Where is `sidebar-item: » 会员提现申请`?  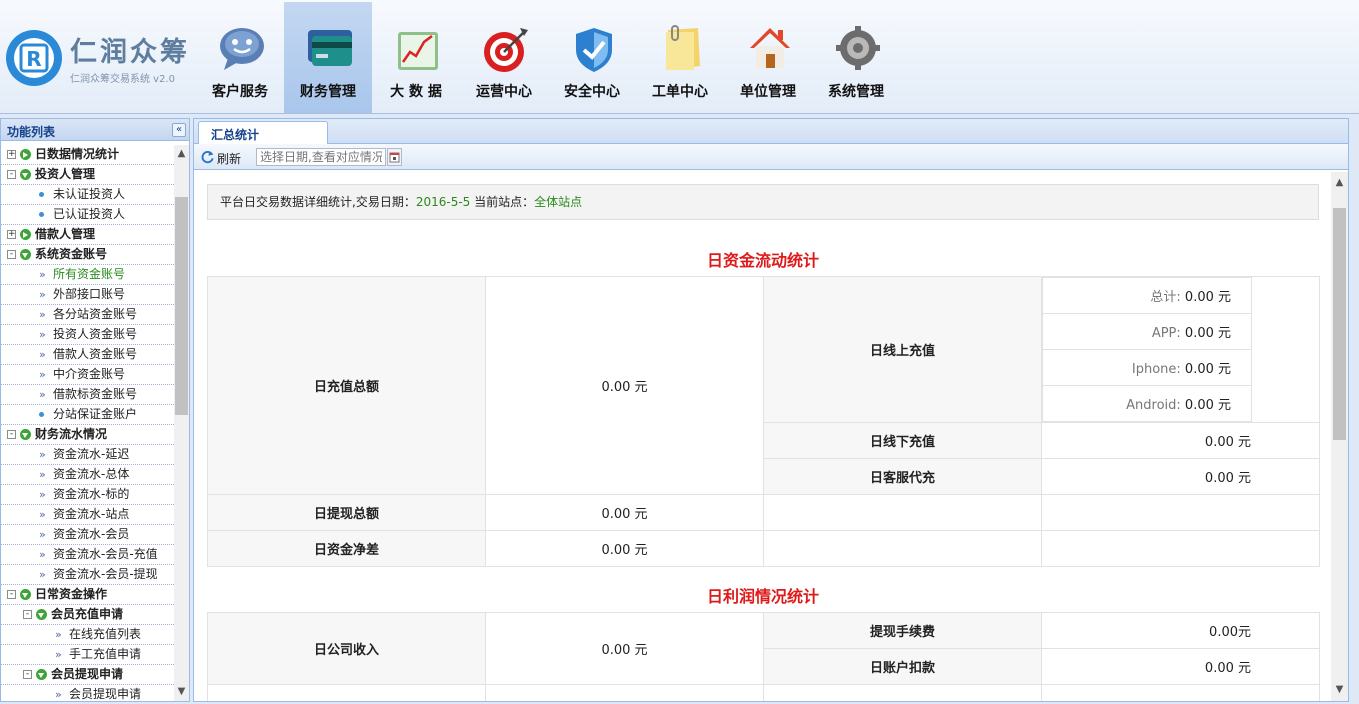 sidebar-item: » 会员提现申请 is located at coordinates (87, 693).